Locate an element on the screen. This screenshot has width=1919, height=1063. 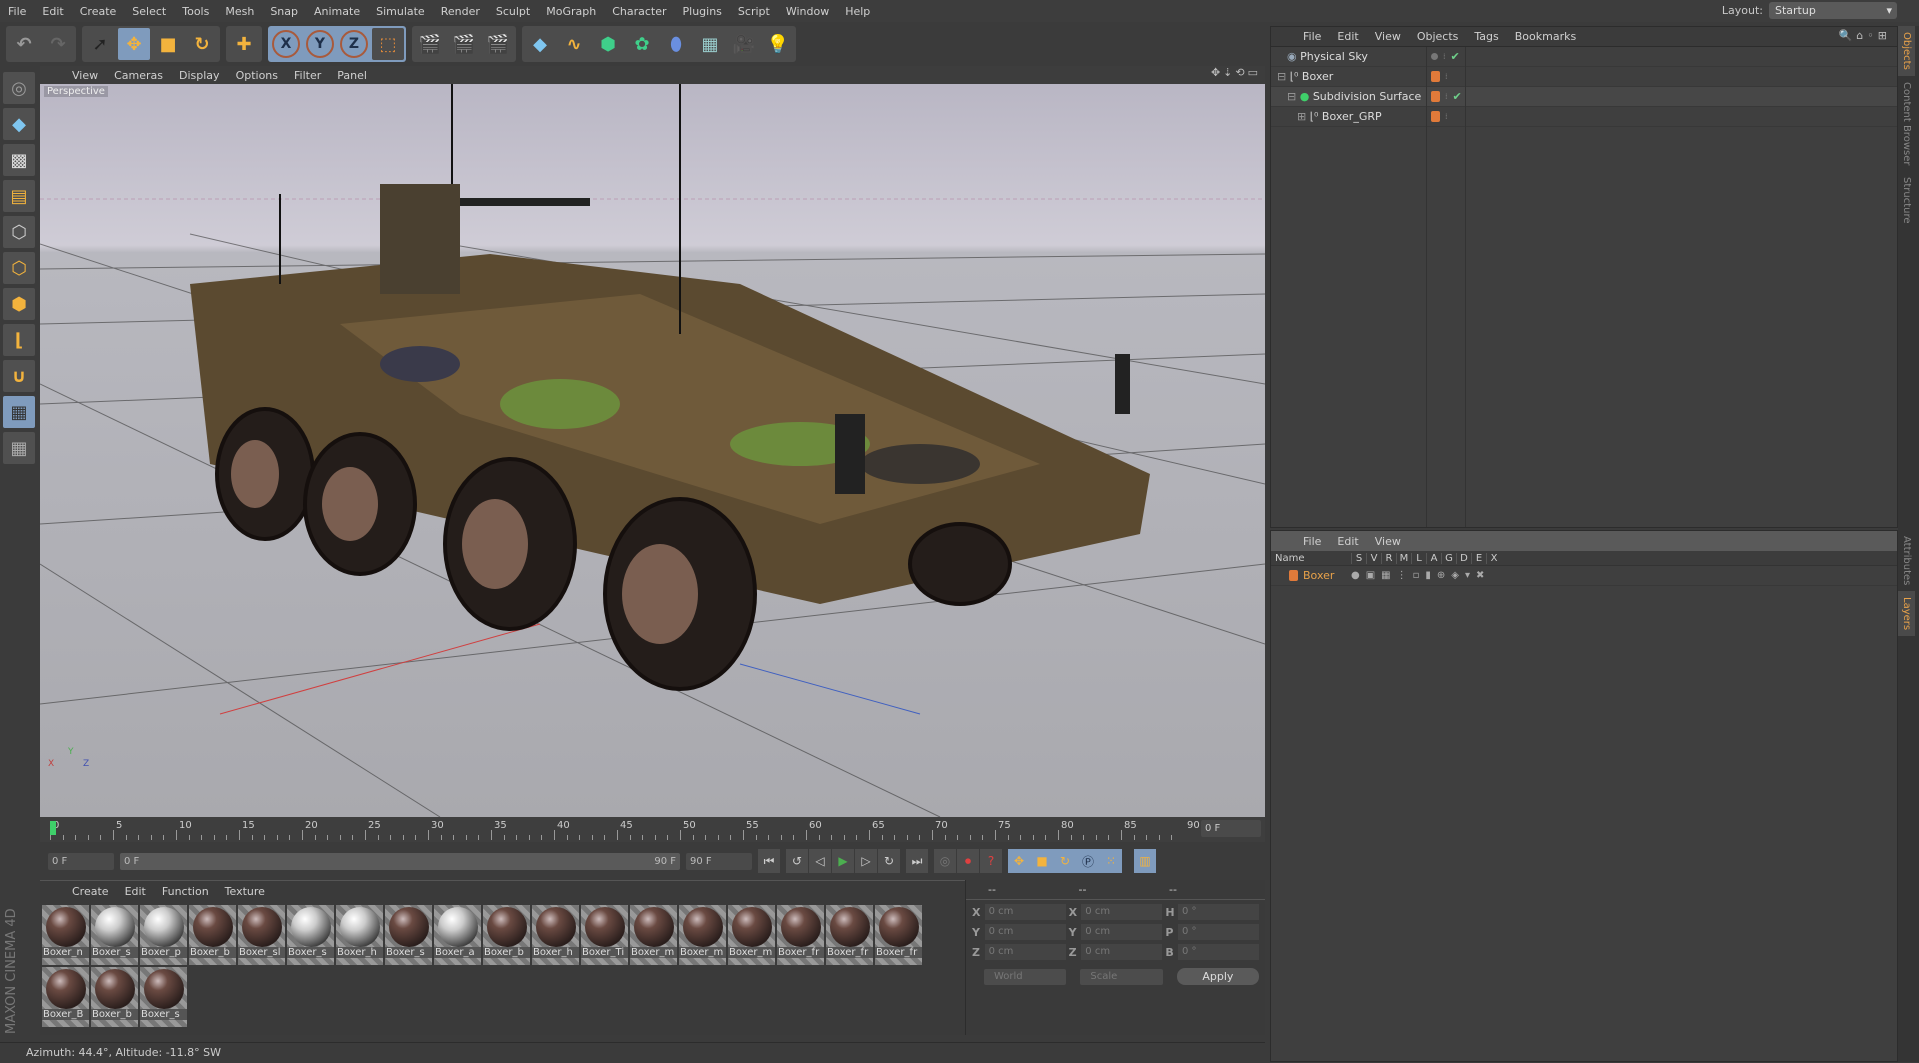
object-name: Boxer is located at coordinates (1317, 76).